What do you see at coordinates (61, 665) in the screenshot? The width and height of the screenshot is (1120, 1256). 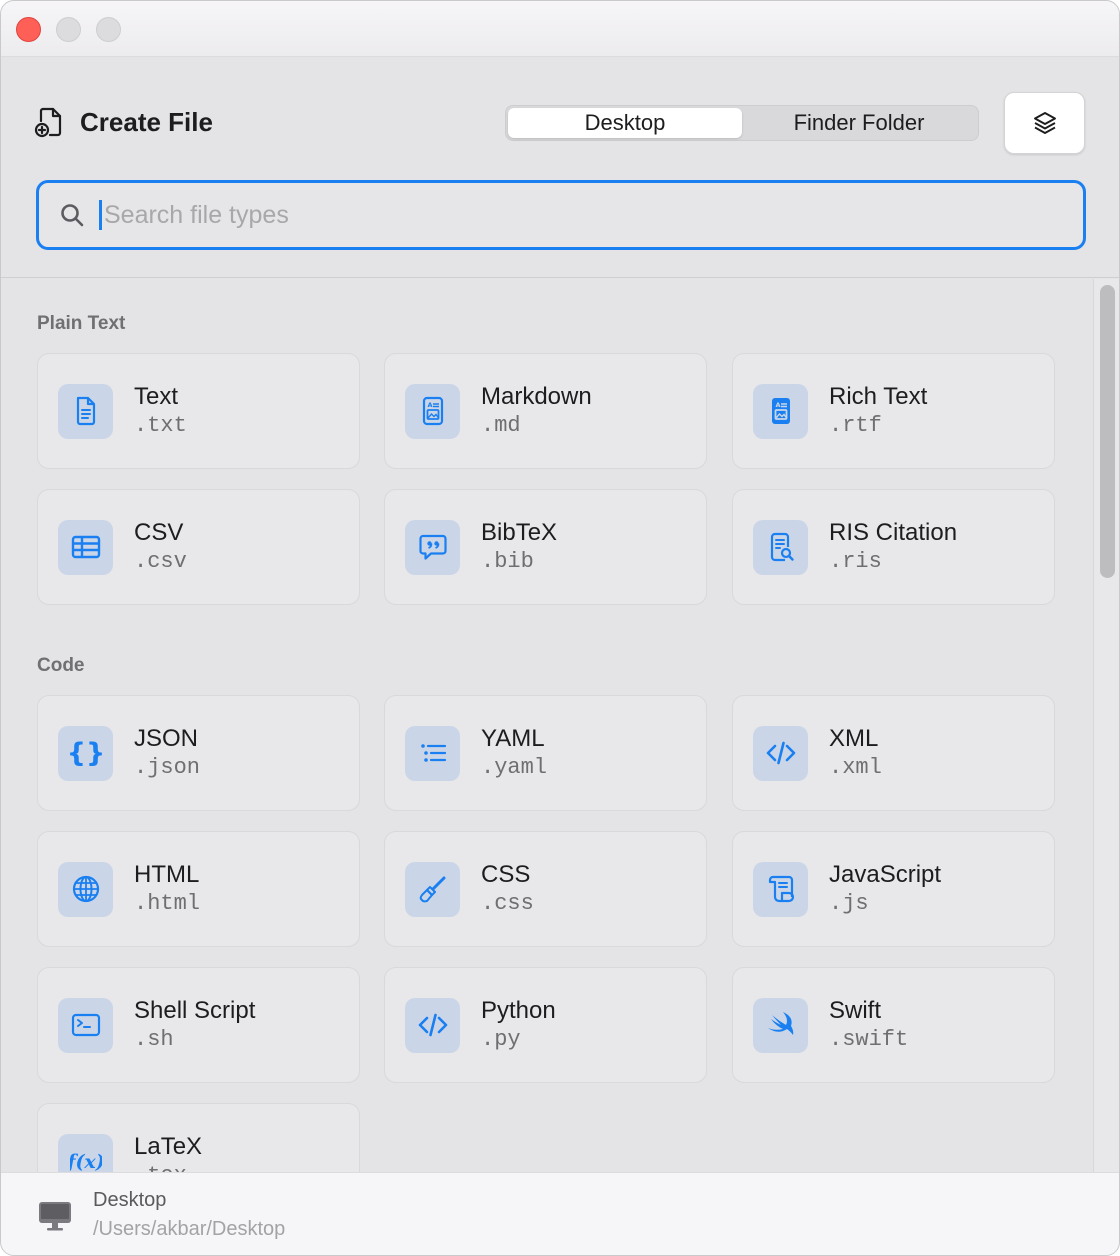 I see `section-label-code: Code` at bounding box center [61, 665].